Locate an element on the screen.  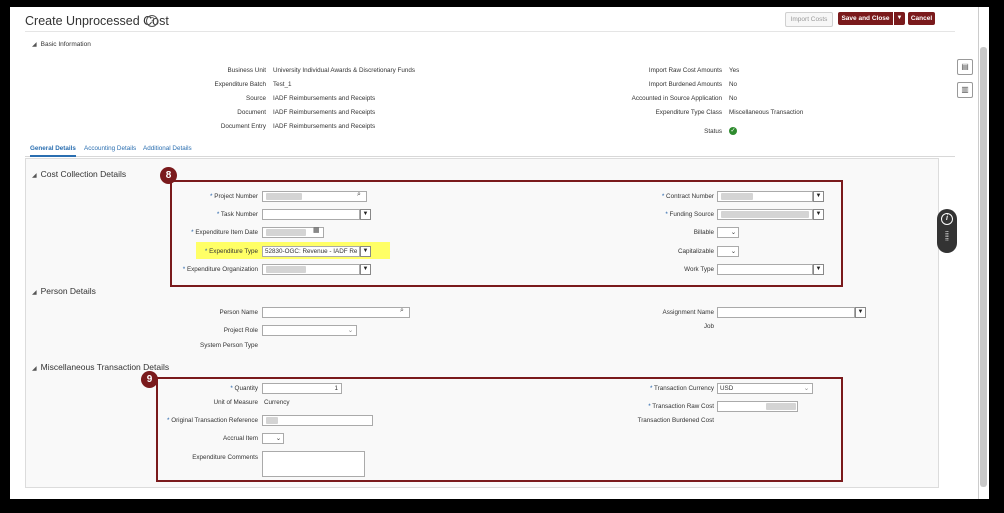
tabs-divider is located at coordinates (490, 156).